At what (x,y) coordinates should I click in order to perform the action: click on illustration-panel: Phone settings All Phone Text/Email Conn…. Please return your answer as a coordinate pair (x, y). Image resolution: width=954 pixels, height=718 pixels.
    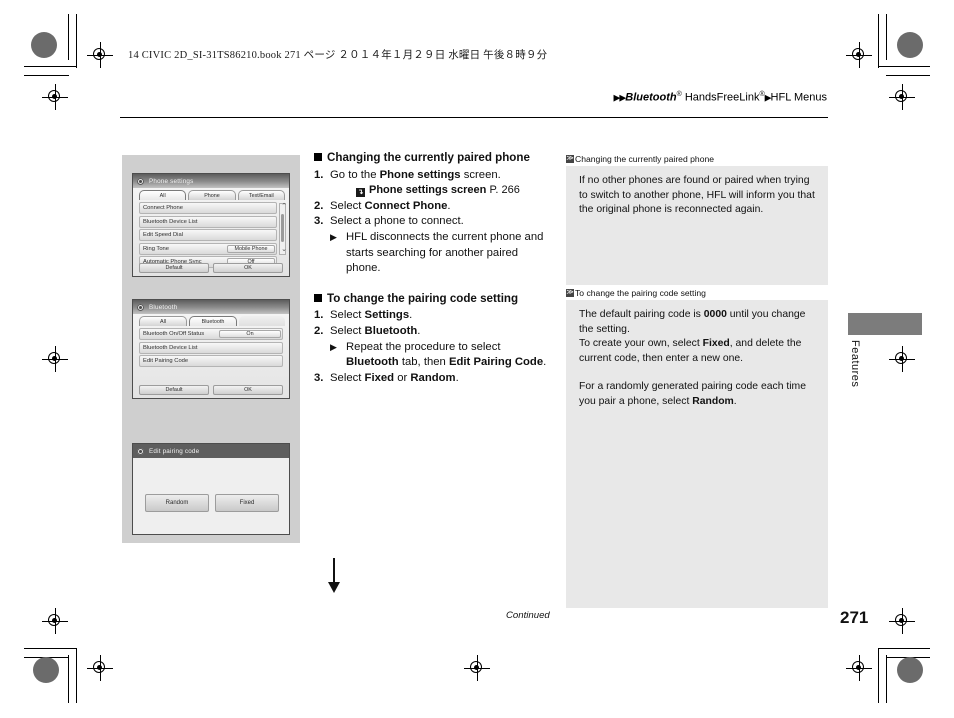
    Looking at the image, I should click on (231, 374).